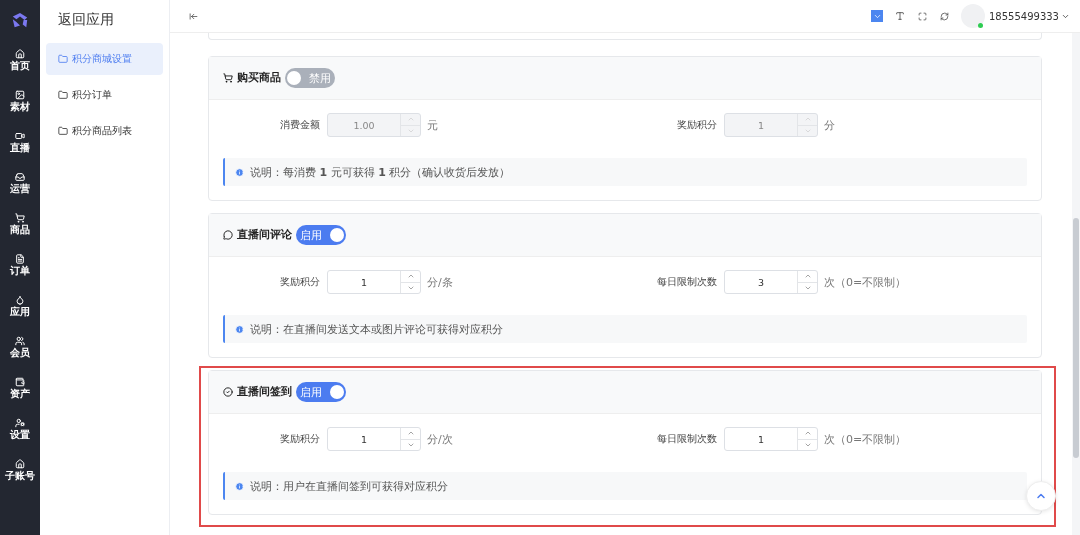 The image size is (1080, 535). Describe the element at coordinates (980, 25) in the screenshot. I see `online-dot` at that location.